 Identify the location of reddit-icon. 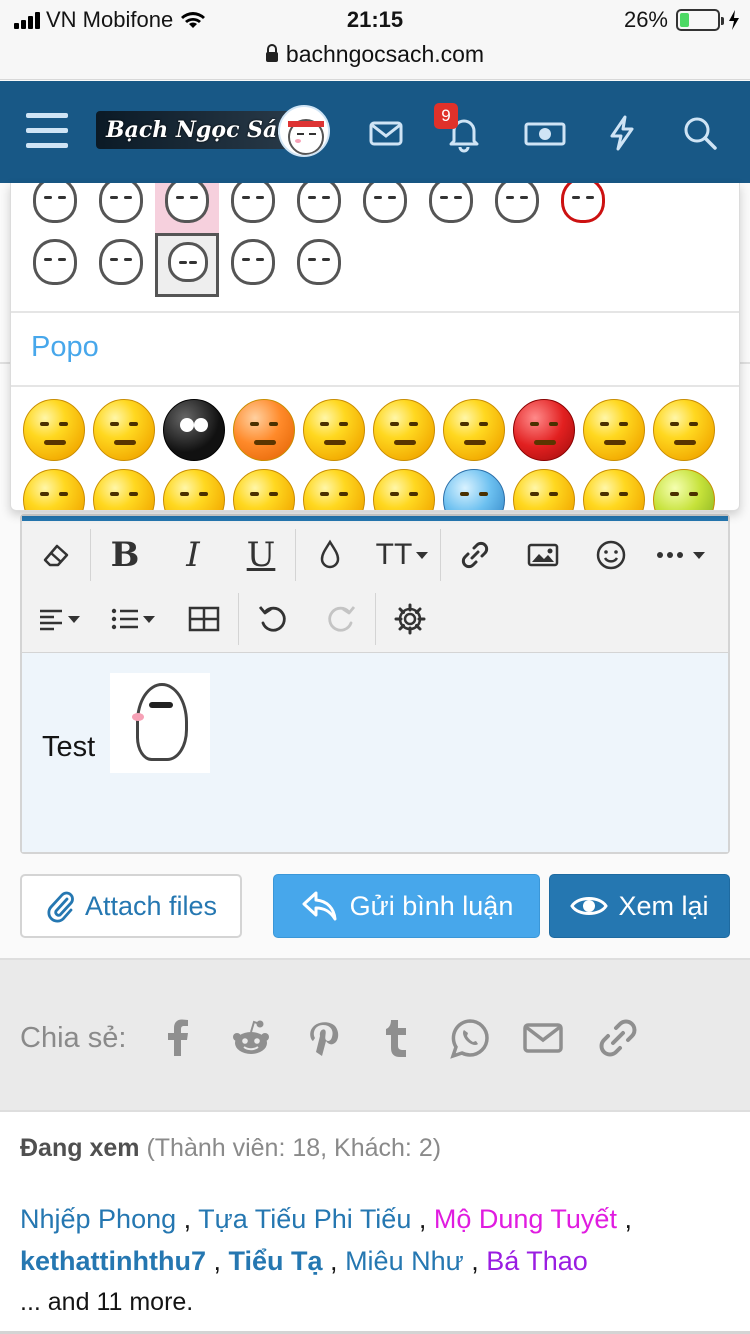
(251, 1038).